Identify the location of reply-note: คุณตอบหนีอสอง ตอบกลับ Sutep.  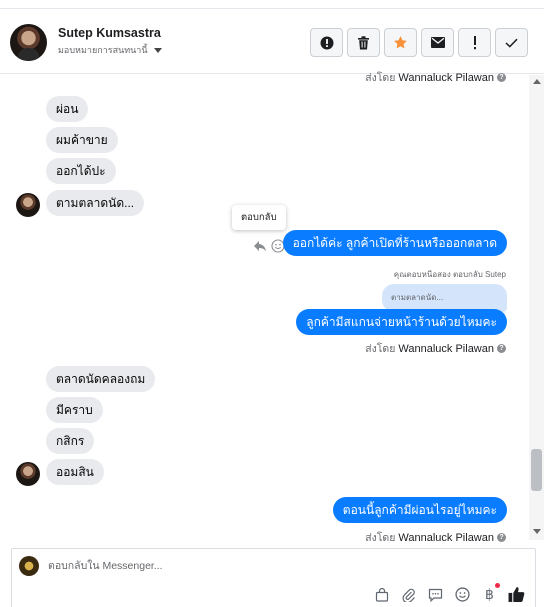
(449, 274).